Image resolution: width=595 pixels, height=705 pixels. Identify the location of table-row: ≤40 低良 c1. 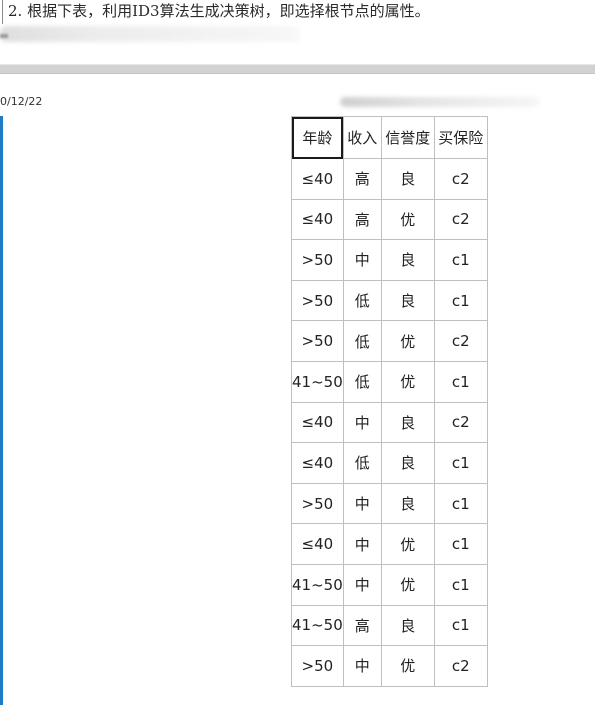
(389, 463).